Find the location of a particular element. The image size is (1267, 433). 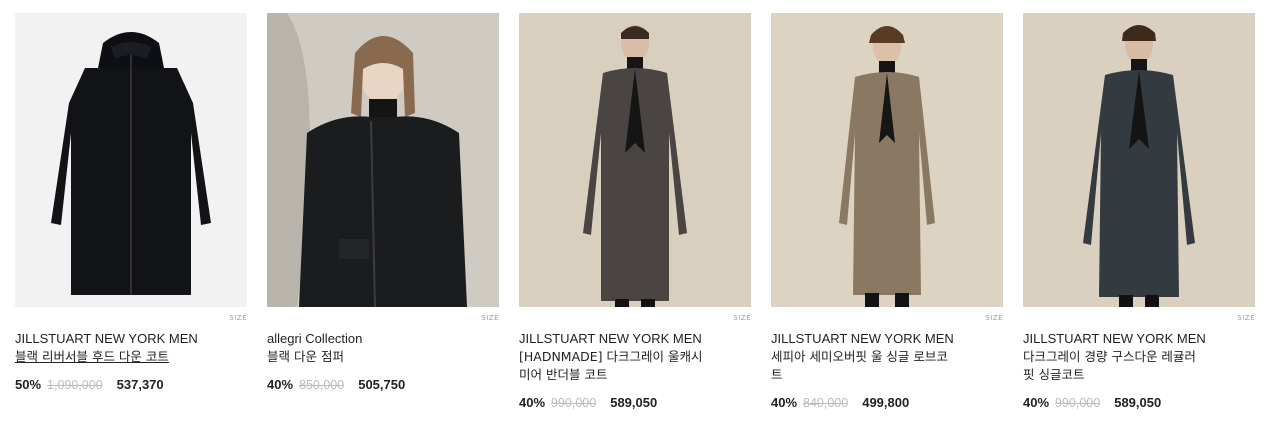

product-name: 블랙 리버서블 후드 다운 코트 is located at coordinates (131, 357).